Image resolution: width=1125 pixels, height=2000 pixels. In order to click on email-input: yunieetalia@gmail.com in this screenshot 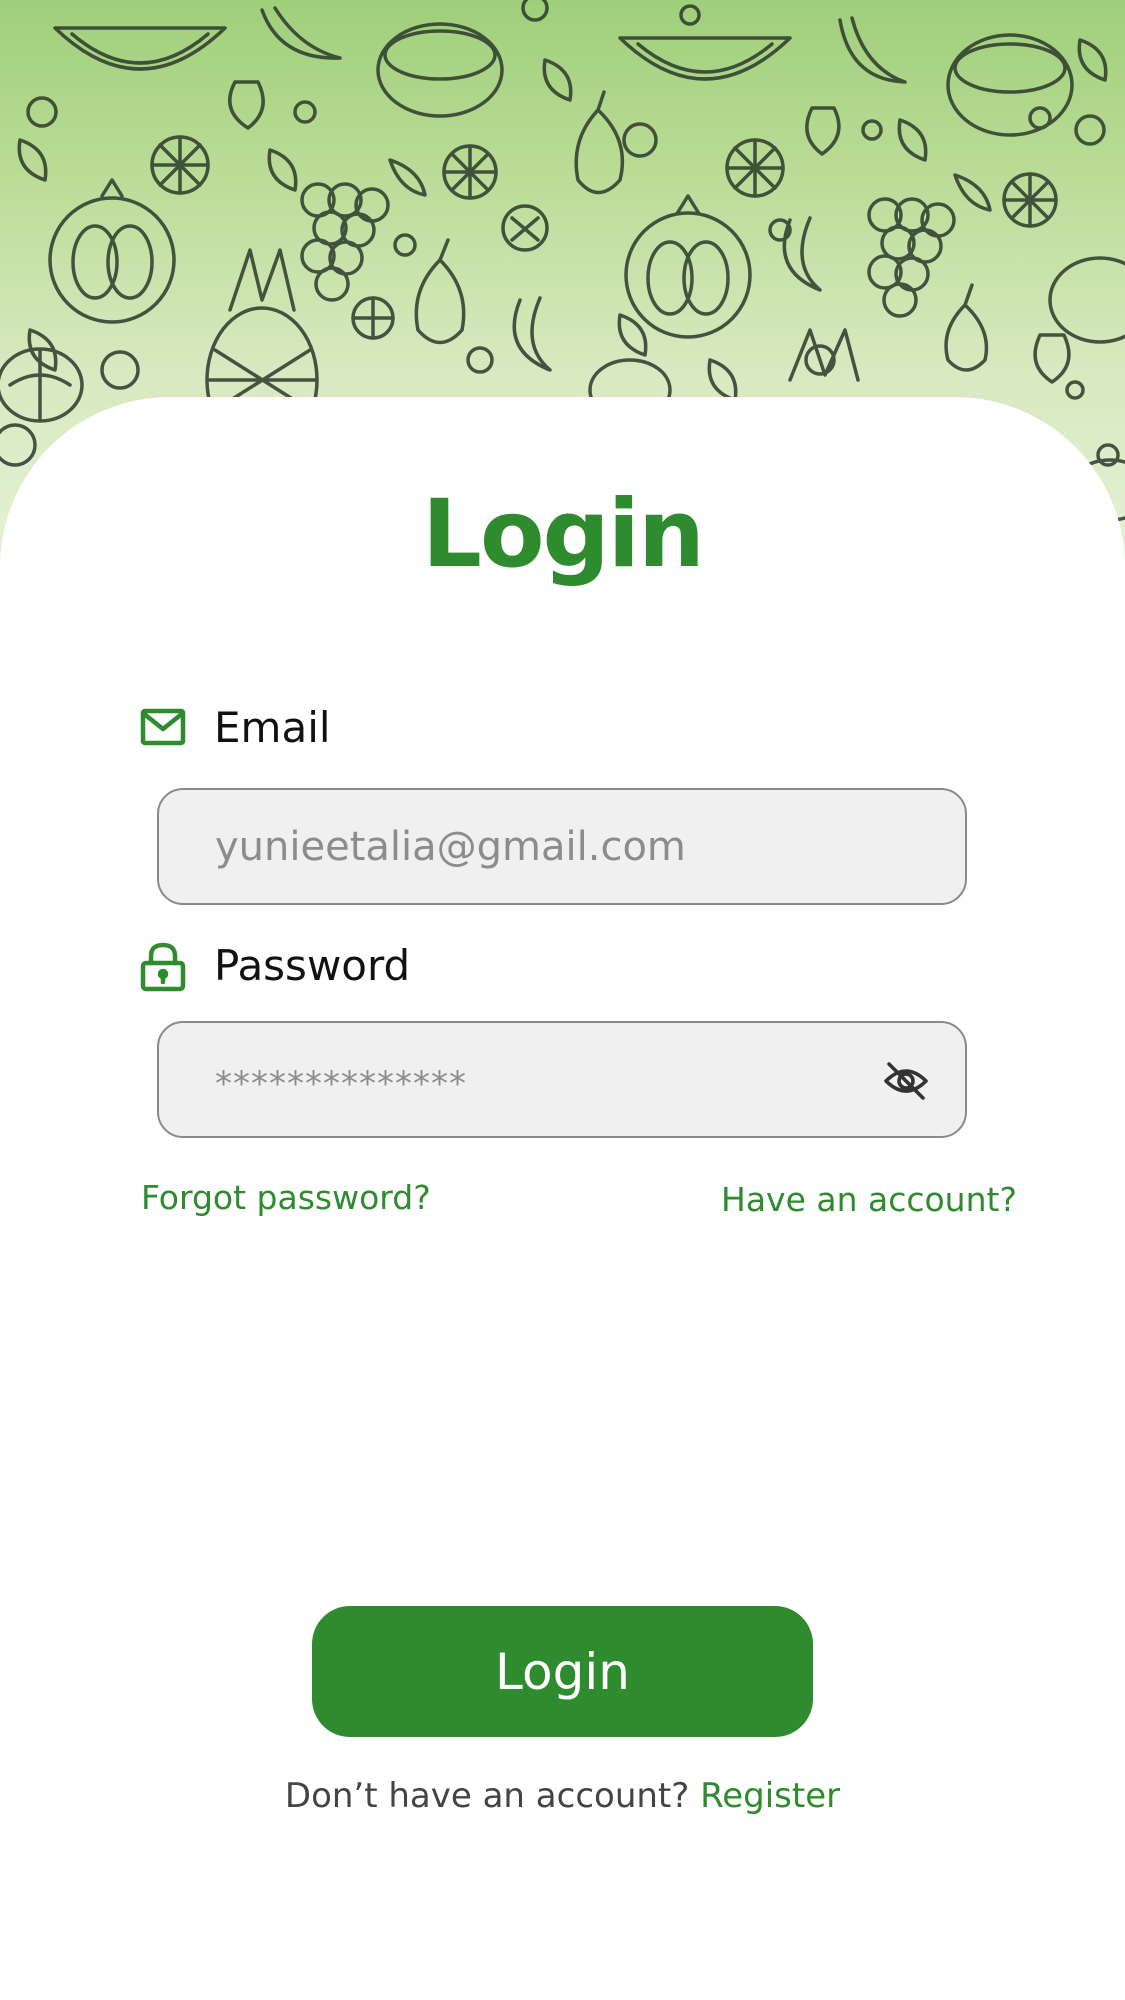, I will do `click(562, 846)`.